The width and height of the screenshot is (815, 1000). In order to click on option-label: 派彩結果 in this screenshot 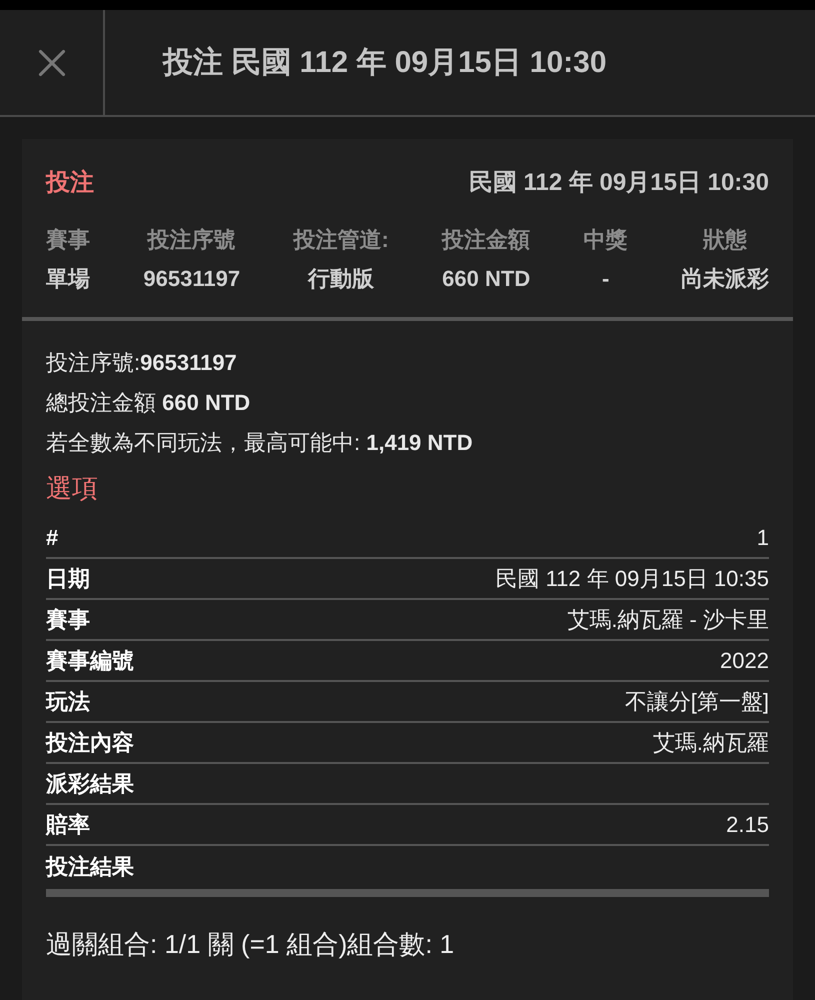, I will do `click(90, 784)`.